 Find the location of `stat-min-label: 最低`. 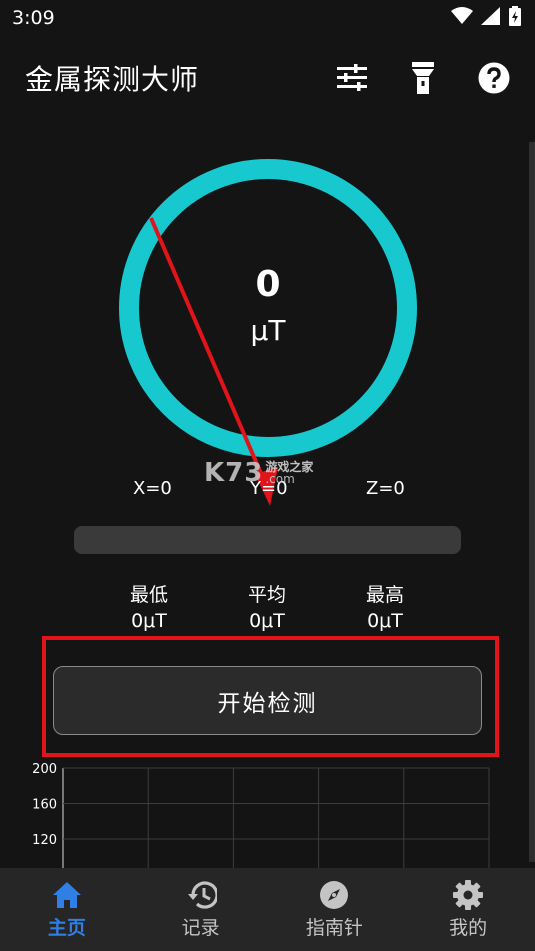

stat-min-label: 最低 is located at coordinates (148, 595).